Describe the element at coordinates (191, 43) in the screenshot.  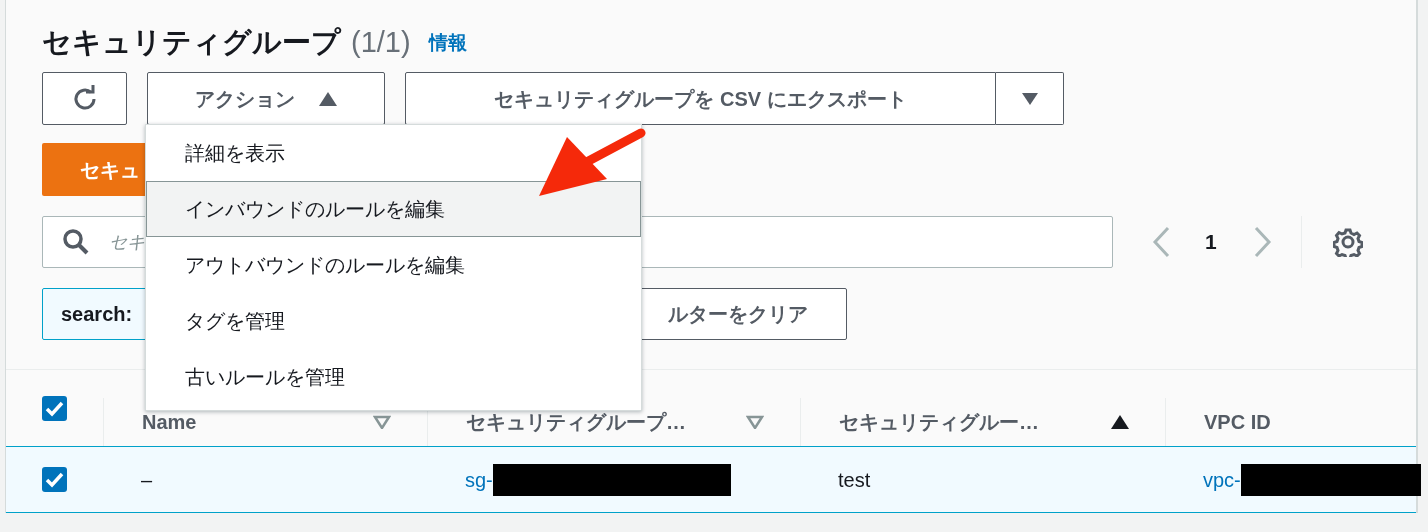
I see `page-title: セキュリティグループ` at that location.